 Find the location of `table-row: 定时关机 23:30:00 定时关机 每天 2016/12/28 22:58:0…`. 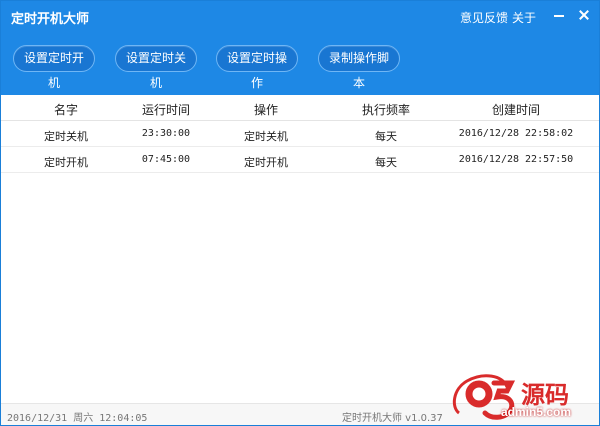

table-row: 定时关机 23:30:00 定时关机 每天 2016/12/28 22:58:0… is located at coordinates (300, 134).